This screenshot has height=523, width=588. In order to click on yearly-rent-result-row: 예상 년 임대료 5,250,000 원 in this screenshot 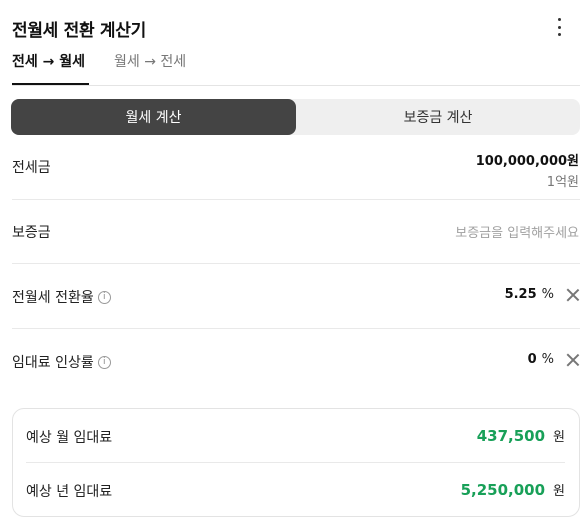, I will do `click(295, 490)`.